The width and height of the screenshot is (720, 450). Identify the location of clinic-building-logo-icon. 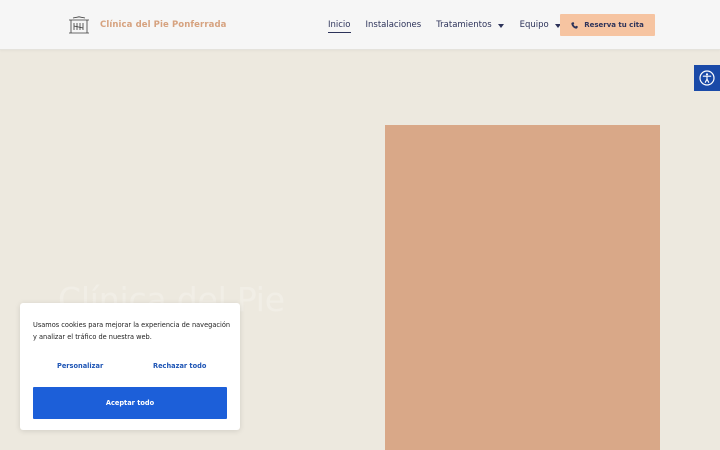
(79, 25).